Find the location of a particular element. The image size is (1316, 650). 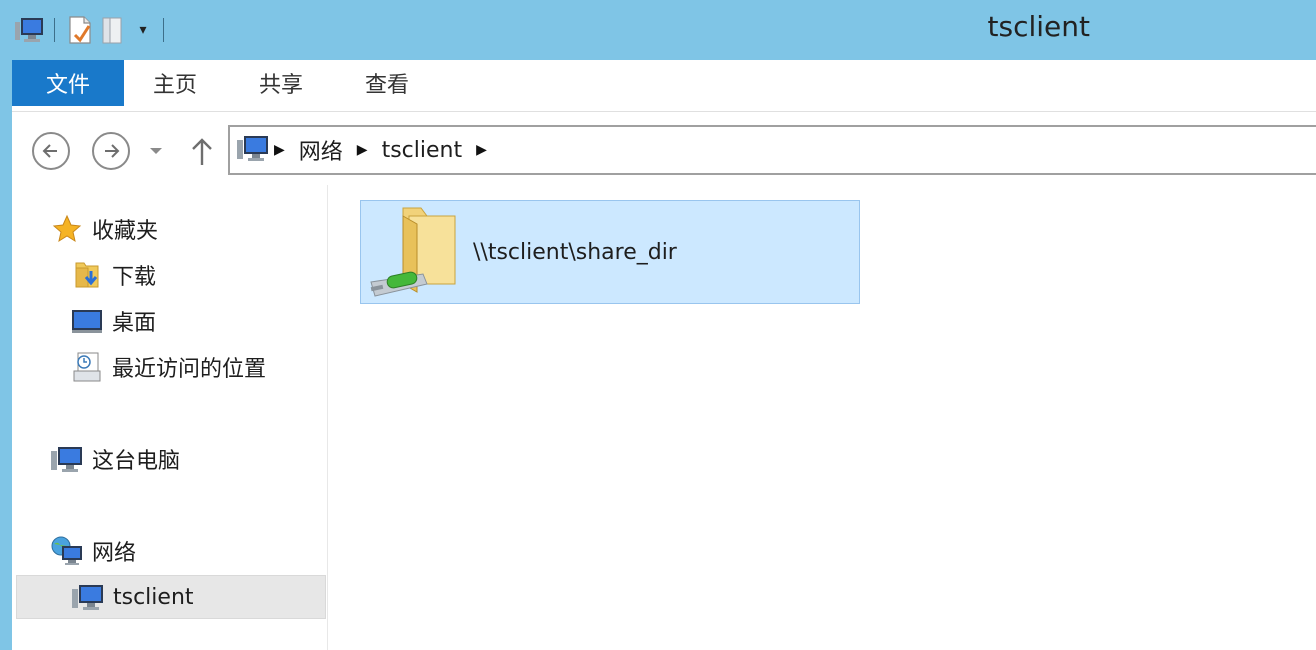

arrow-right-icon is located at coordinates (112, 151).